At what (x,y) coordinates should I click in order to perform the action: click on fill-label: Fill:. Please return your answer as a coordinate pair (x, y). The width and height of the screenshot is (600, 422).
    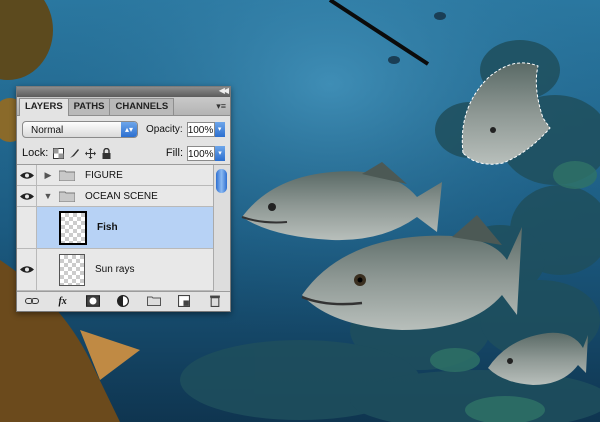
    Looking at the image, I should click on (174, 153).